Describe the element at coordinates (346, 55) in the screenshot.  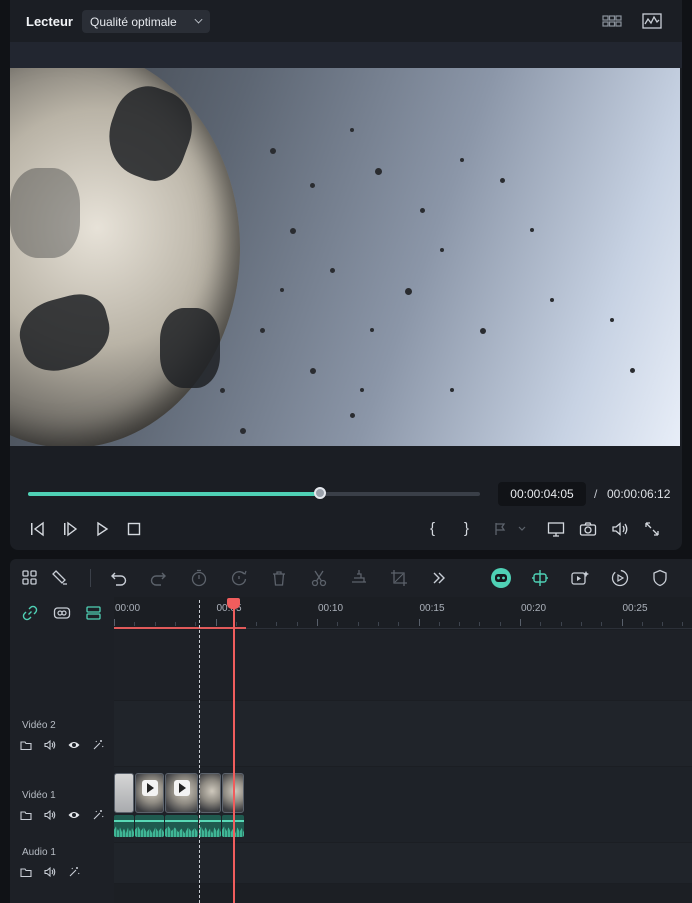
I see `player-toolbar-strip` at that location.